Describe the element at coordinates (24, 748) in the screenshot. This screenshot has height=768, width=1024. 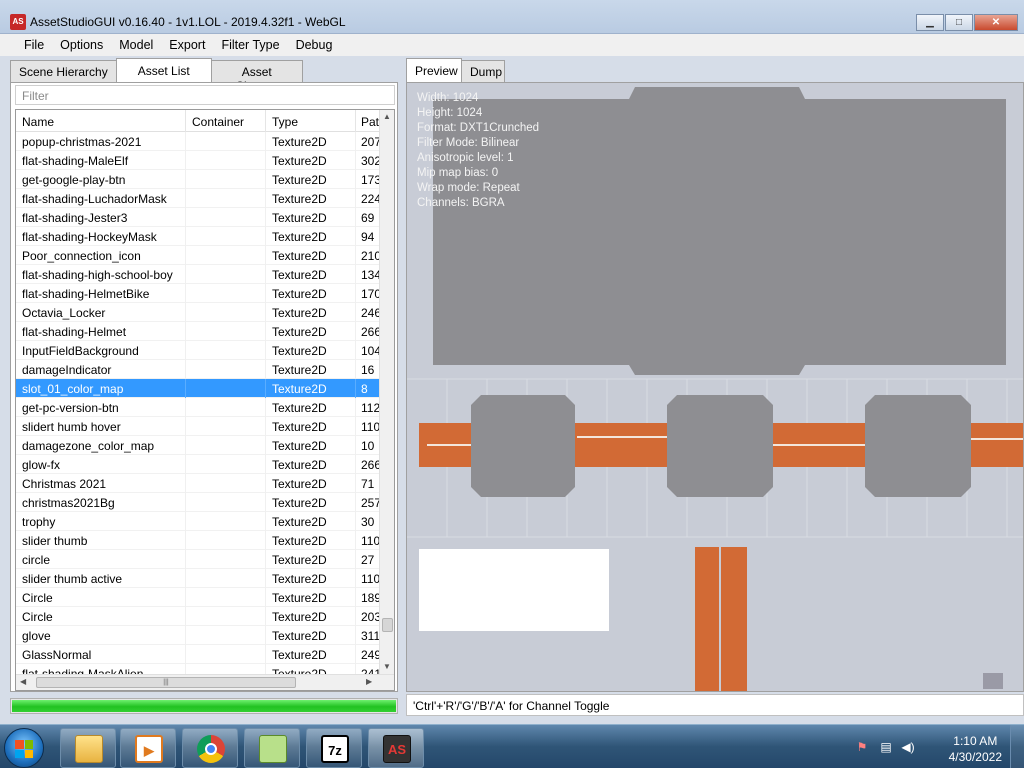
I see `start-button` at that location.